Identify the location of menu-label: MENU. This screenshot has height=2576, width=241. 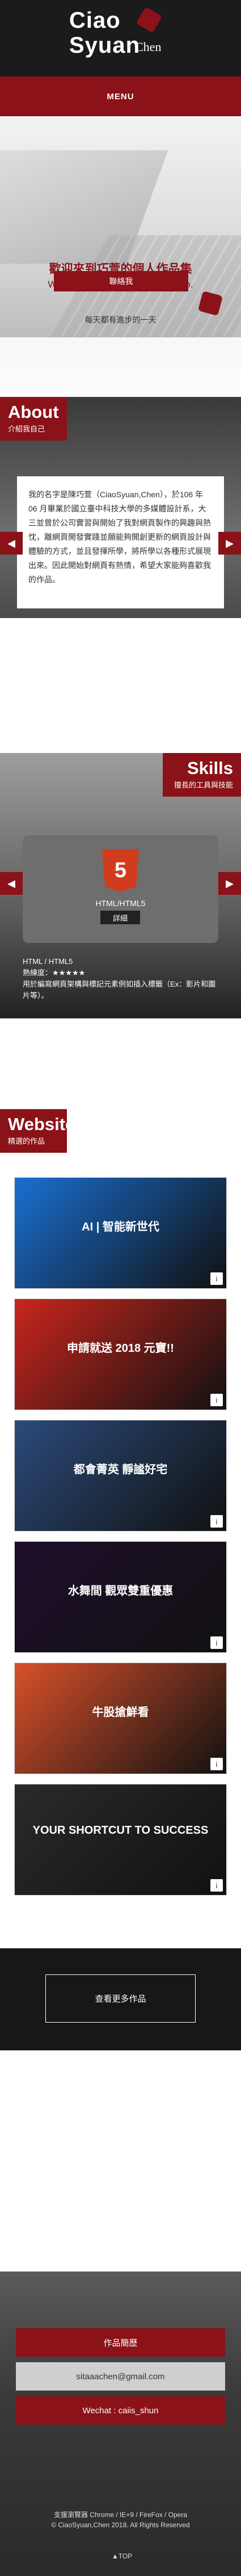
(120, 96).